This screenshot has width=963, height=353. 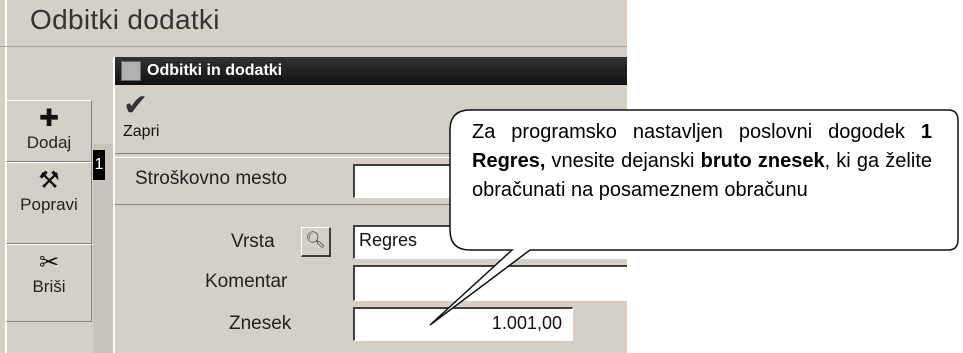 I want to click on callout-text-2: vnesite dejanski, so click(x=623, y=161).